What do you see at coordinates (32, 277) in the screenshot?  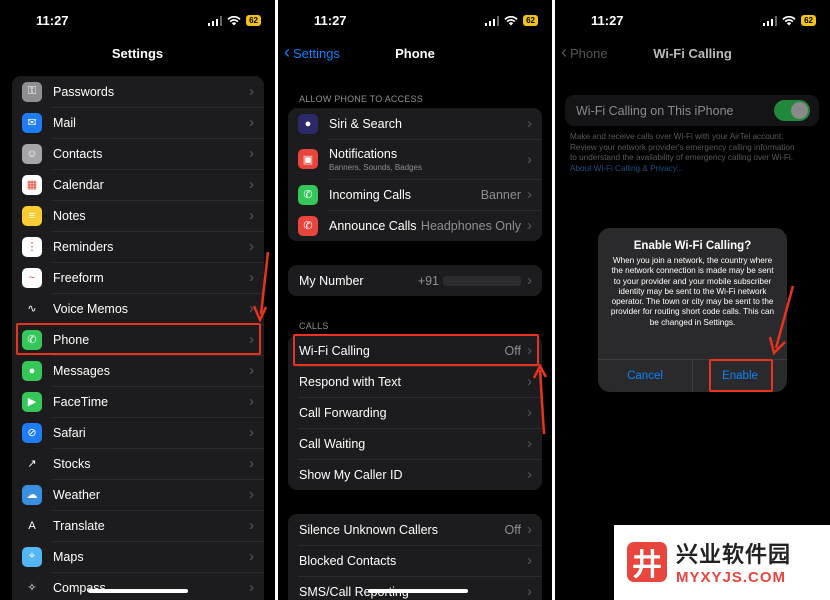 I see `freeform-icon: ~` at bounding box center [32, 277].